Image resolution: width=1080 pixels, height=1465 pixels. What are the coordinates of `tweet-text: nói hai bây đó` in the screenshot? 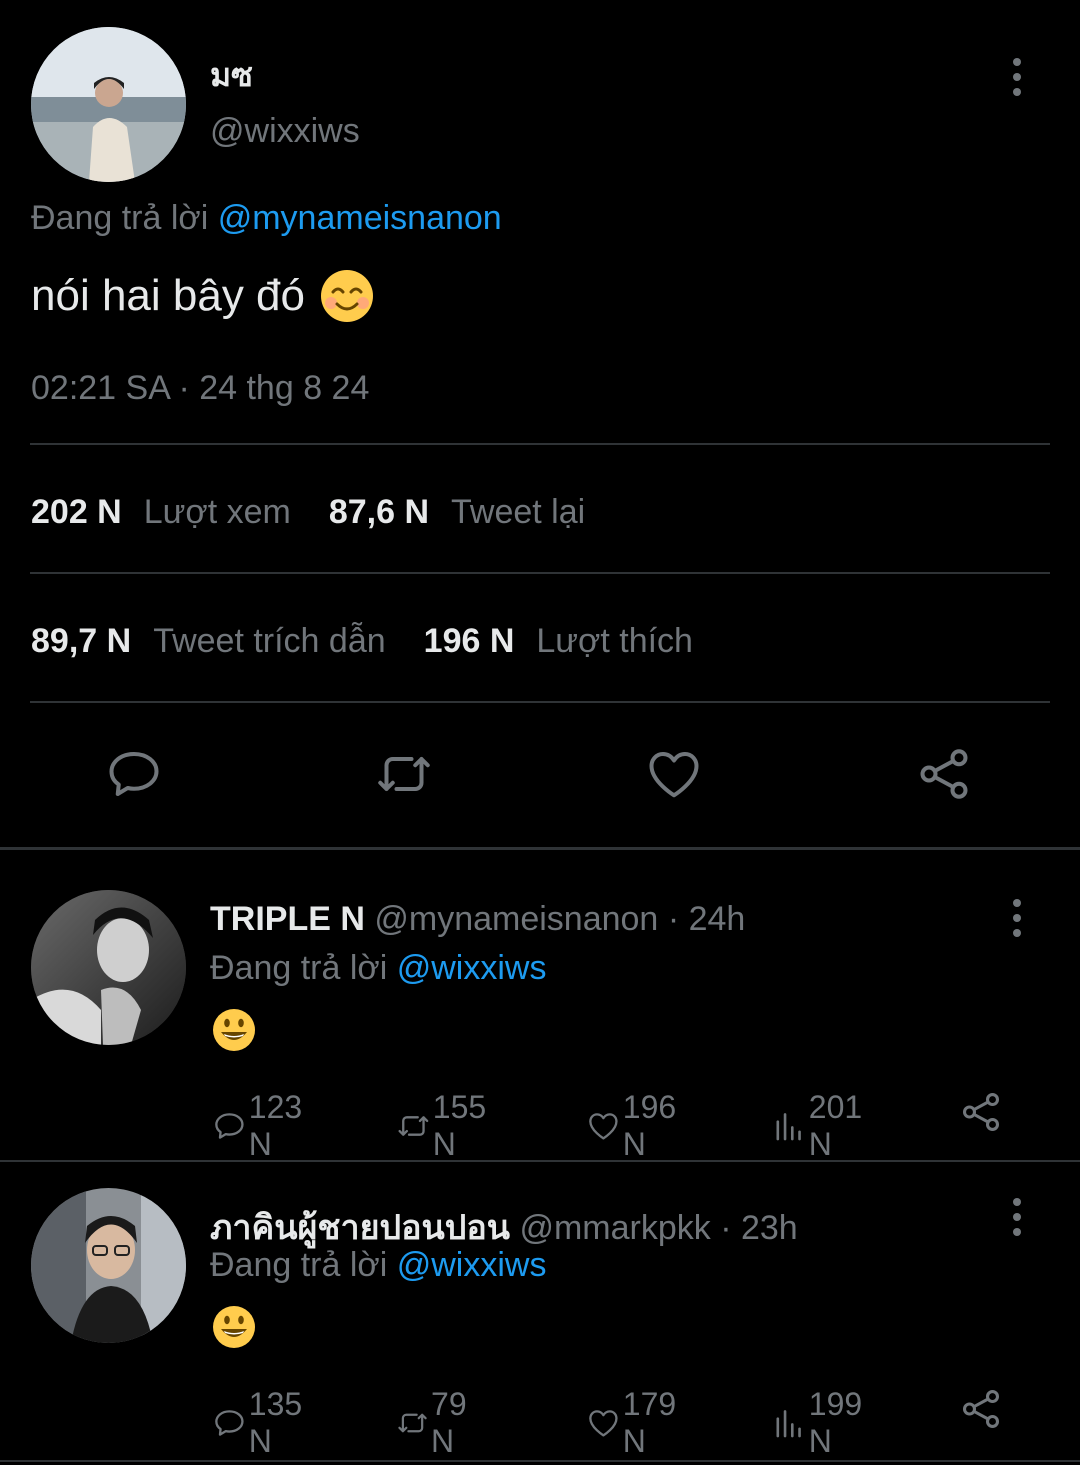 It's located at (203, 296).